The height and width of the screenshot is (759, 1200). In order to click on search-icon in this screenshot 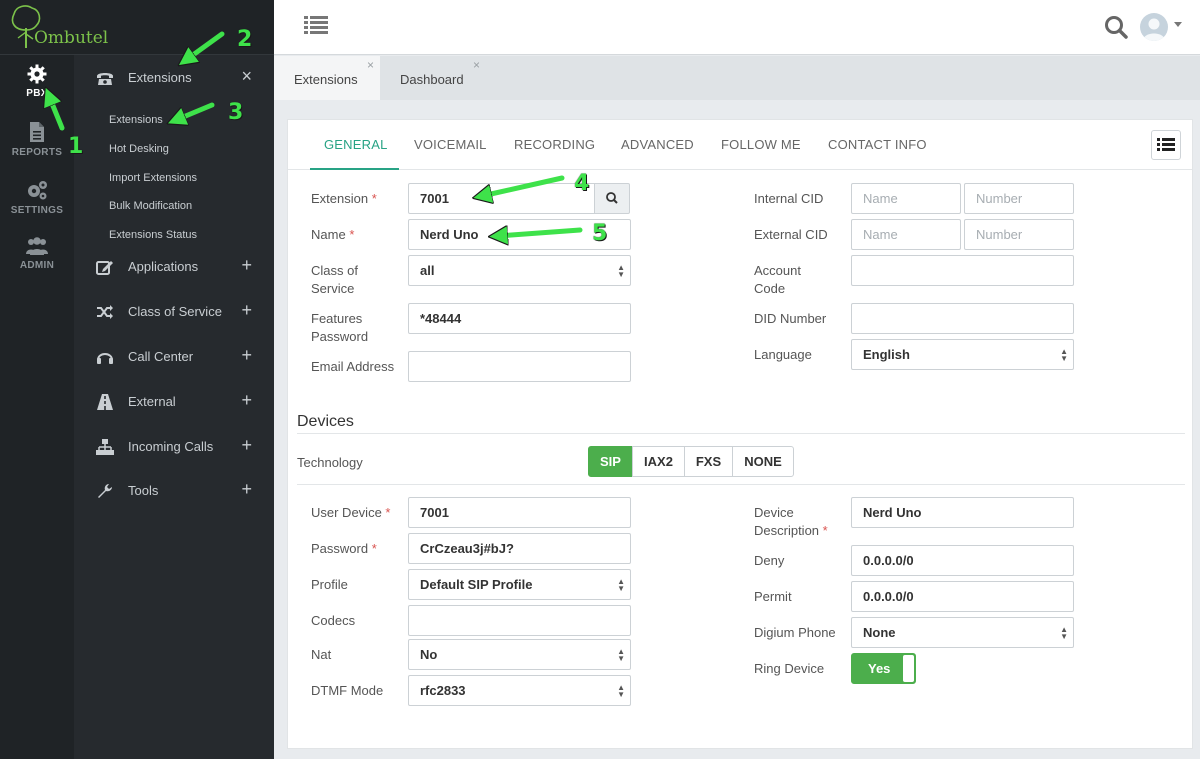, I will do `click(1116, 27)`.